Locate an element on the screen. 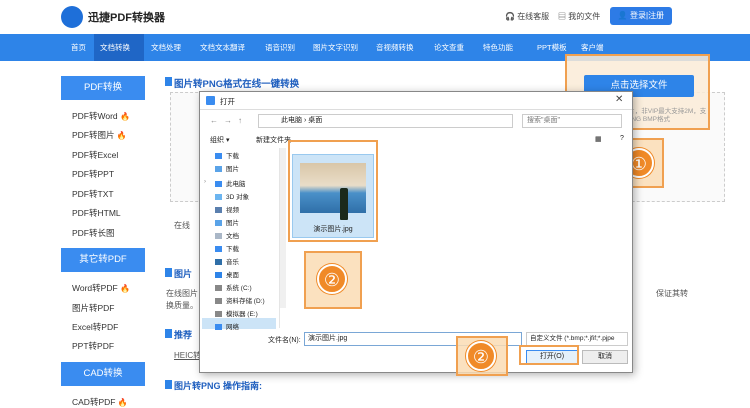 The width and height of the screenshot is (750, 408). logo-icon is located at coordinates (72, 17).